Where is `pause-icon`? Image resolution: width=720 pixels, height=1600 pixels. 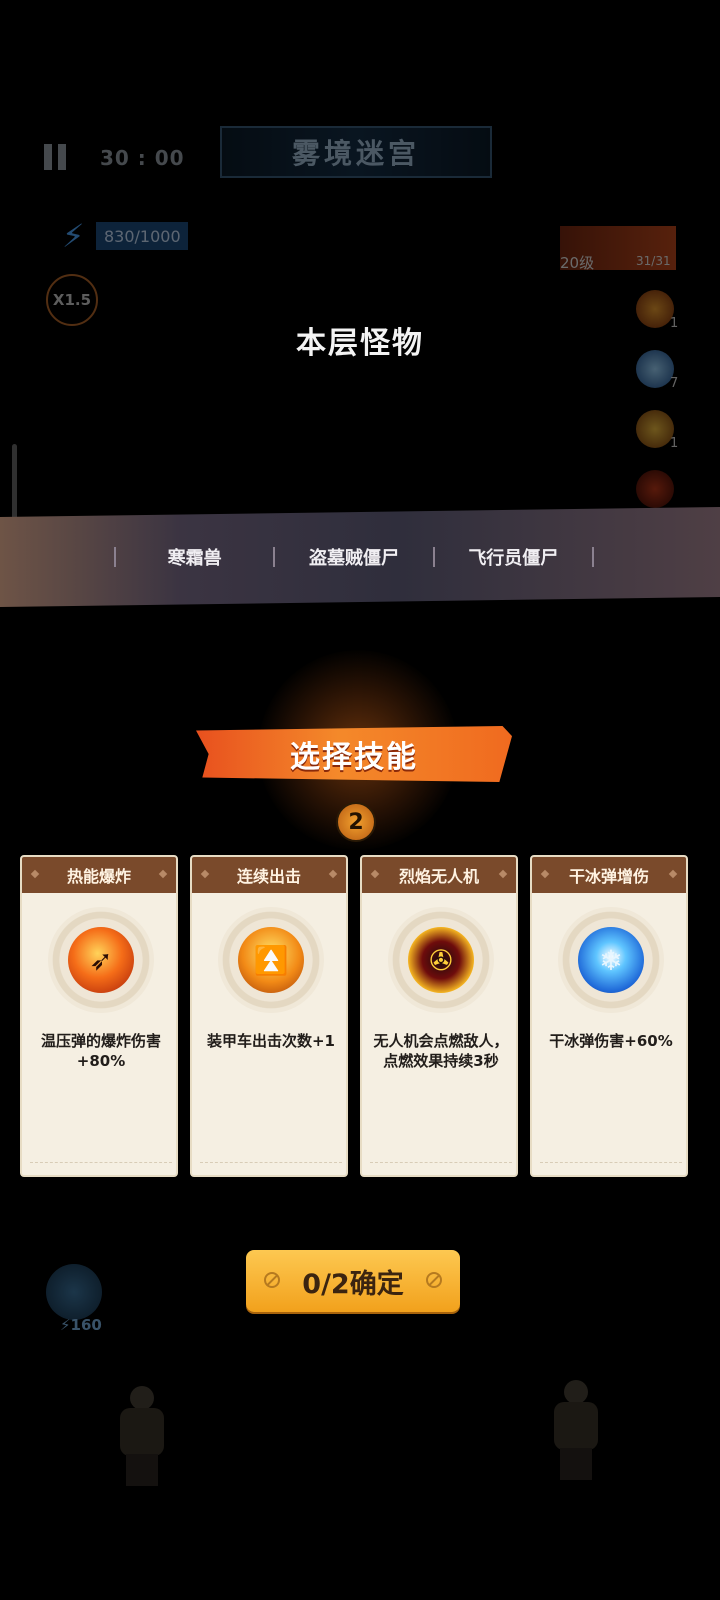 pause-icon is located at coordinates (56, 157).